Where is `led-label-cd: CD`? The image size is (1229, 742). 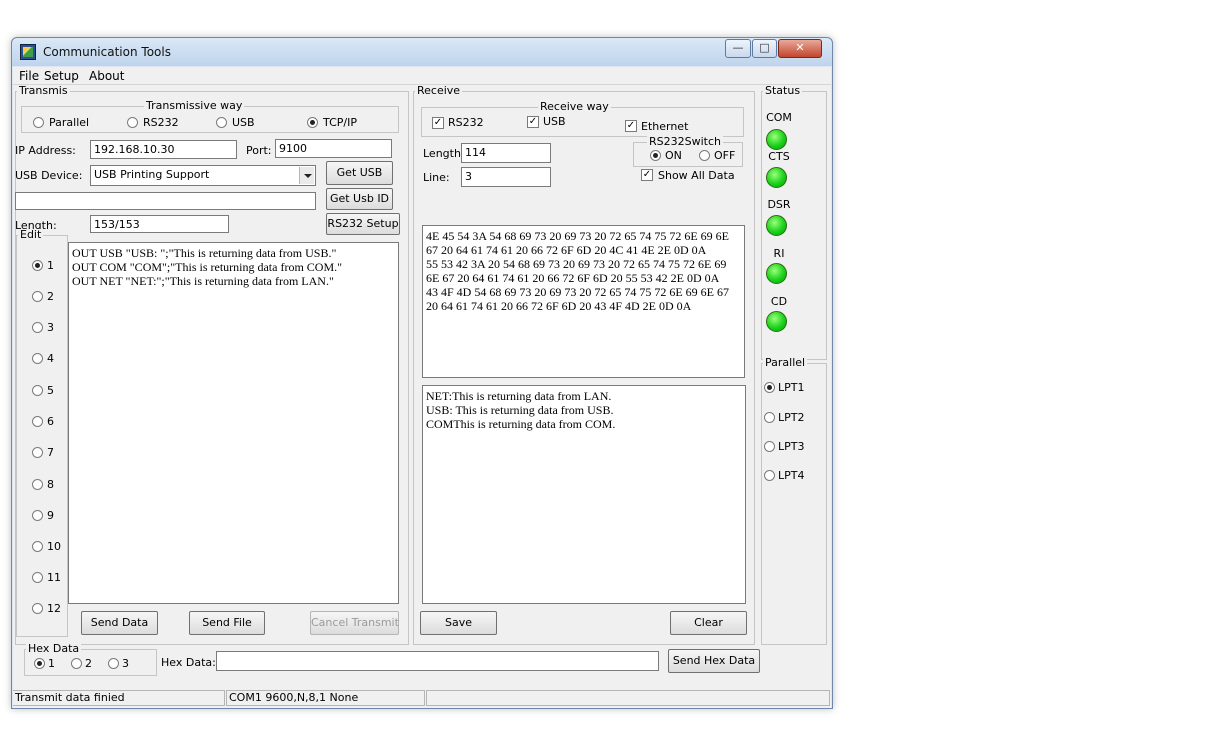
led-label-cd: CD is located at coordinates (779, 301).